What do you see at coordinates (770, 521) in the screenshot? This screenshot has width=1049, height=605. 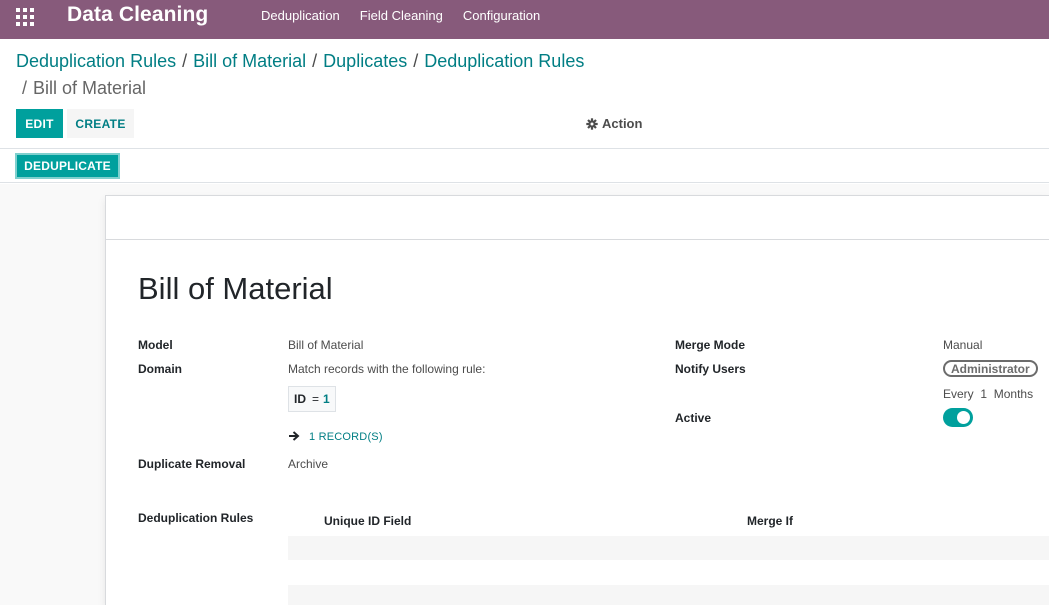 I see `column-merge-if: Merge If` at bounding box center [770, 521].